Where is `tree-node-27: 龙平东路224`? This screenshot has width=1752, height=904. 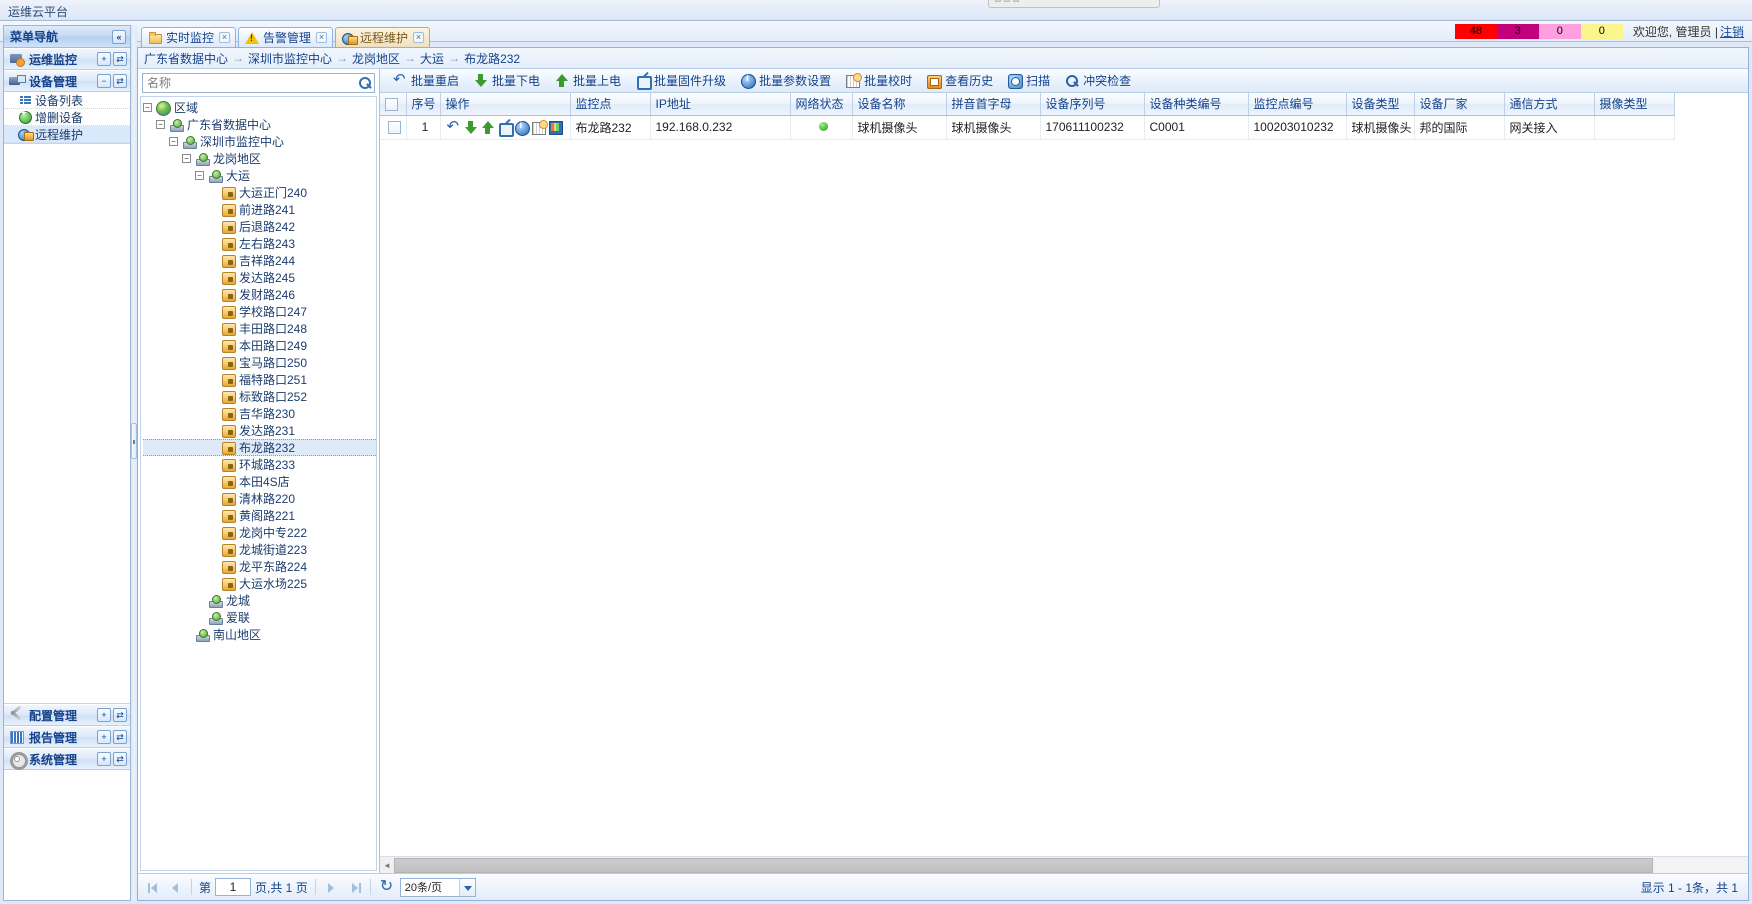
tree-node-27: 龙平东路224 is located at coordinates (259, 566).